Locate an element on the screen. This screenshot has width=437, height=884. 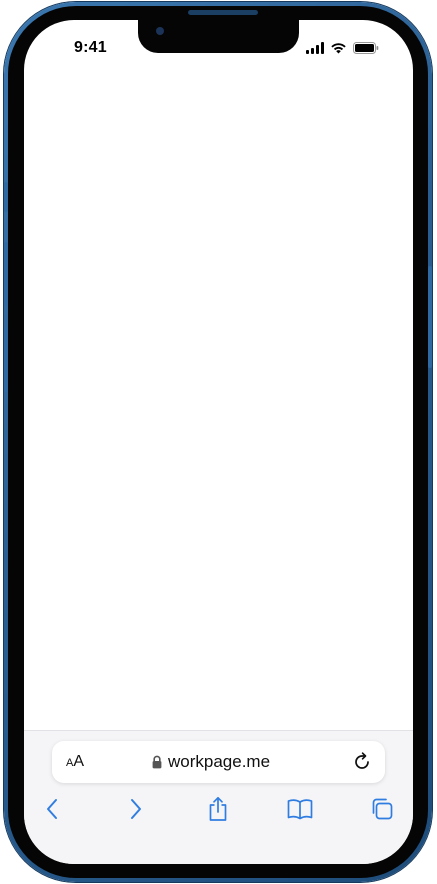
url-display: workpage.me is located at coordinates (211, 762).